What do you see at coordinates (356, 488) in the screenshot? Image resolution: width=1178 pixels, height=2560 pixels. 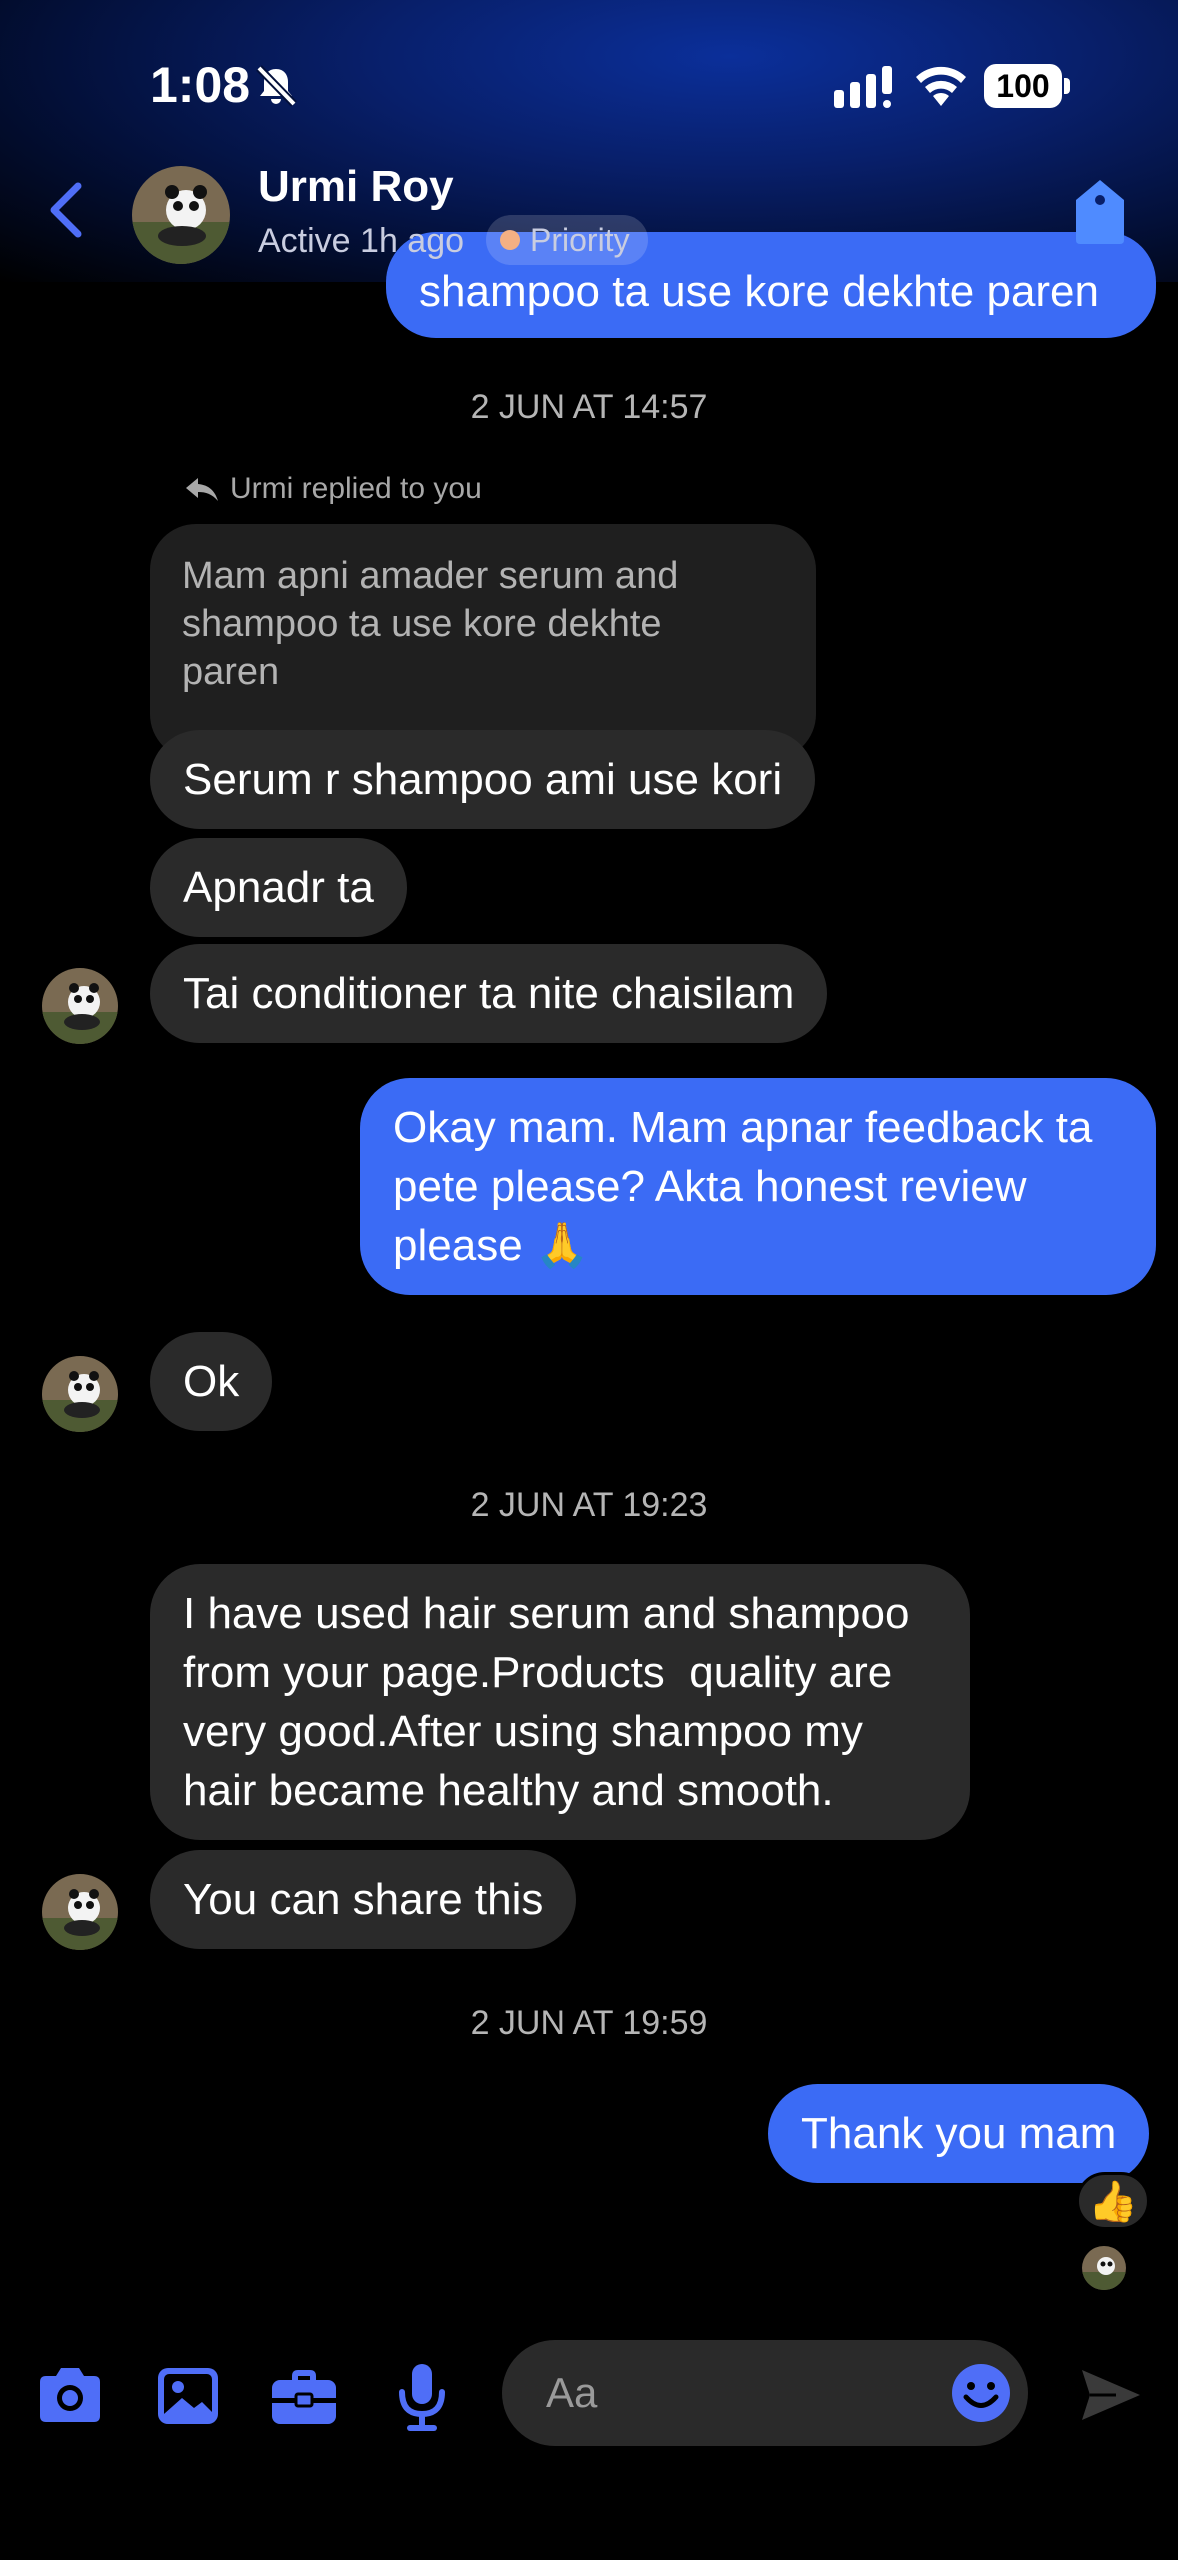 I see `reply-note-label: Urmi replied to you` at bounding box center [356, 488].